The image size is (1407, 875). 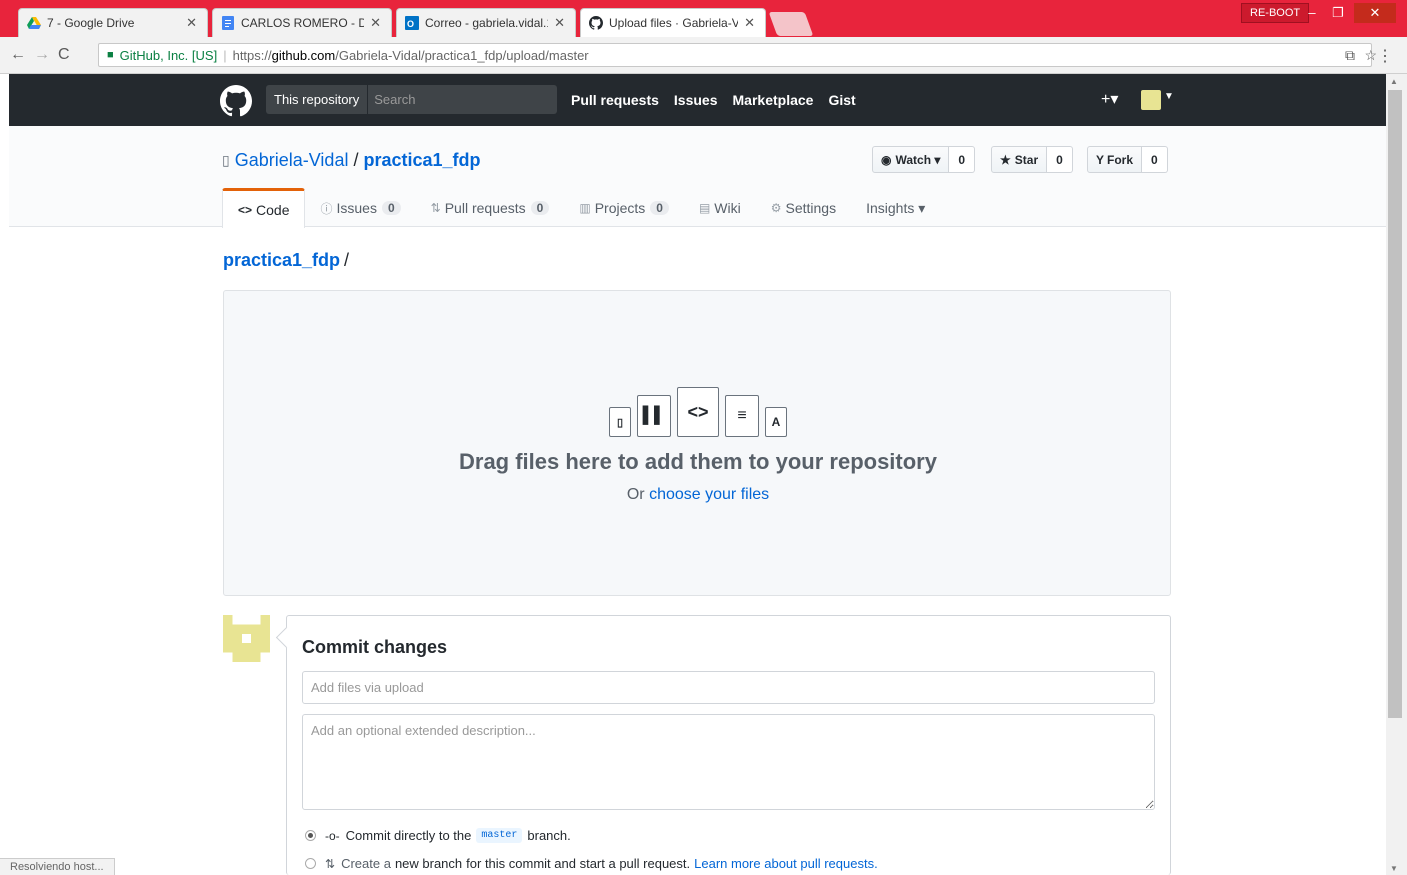 I want to click on scrollbar-thumb, so click(x=1395, y=404).